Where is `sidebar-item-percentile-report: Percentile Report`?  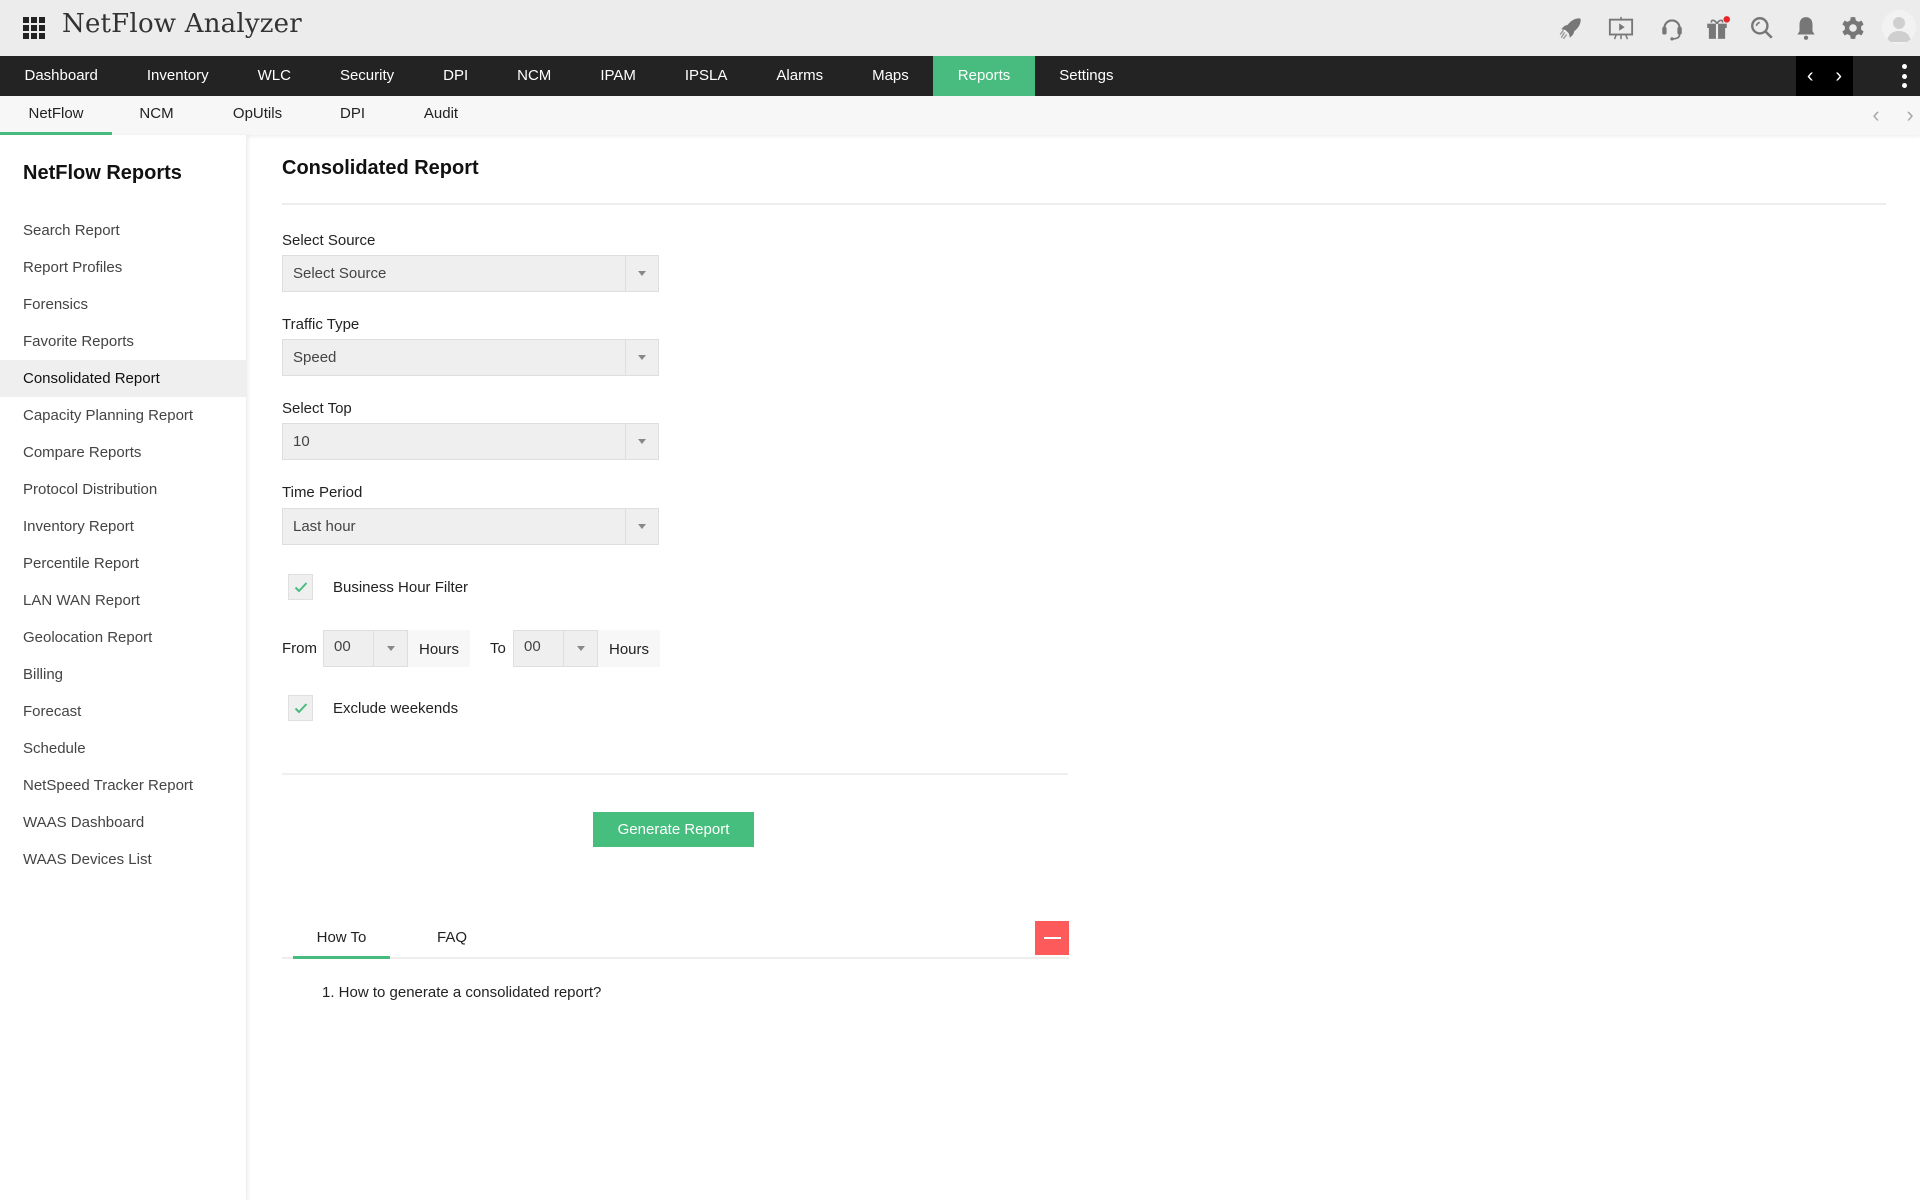
sidebar-item-percentile-report: Percentile Report is located at coordinates (123, 563).